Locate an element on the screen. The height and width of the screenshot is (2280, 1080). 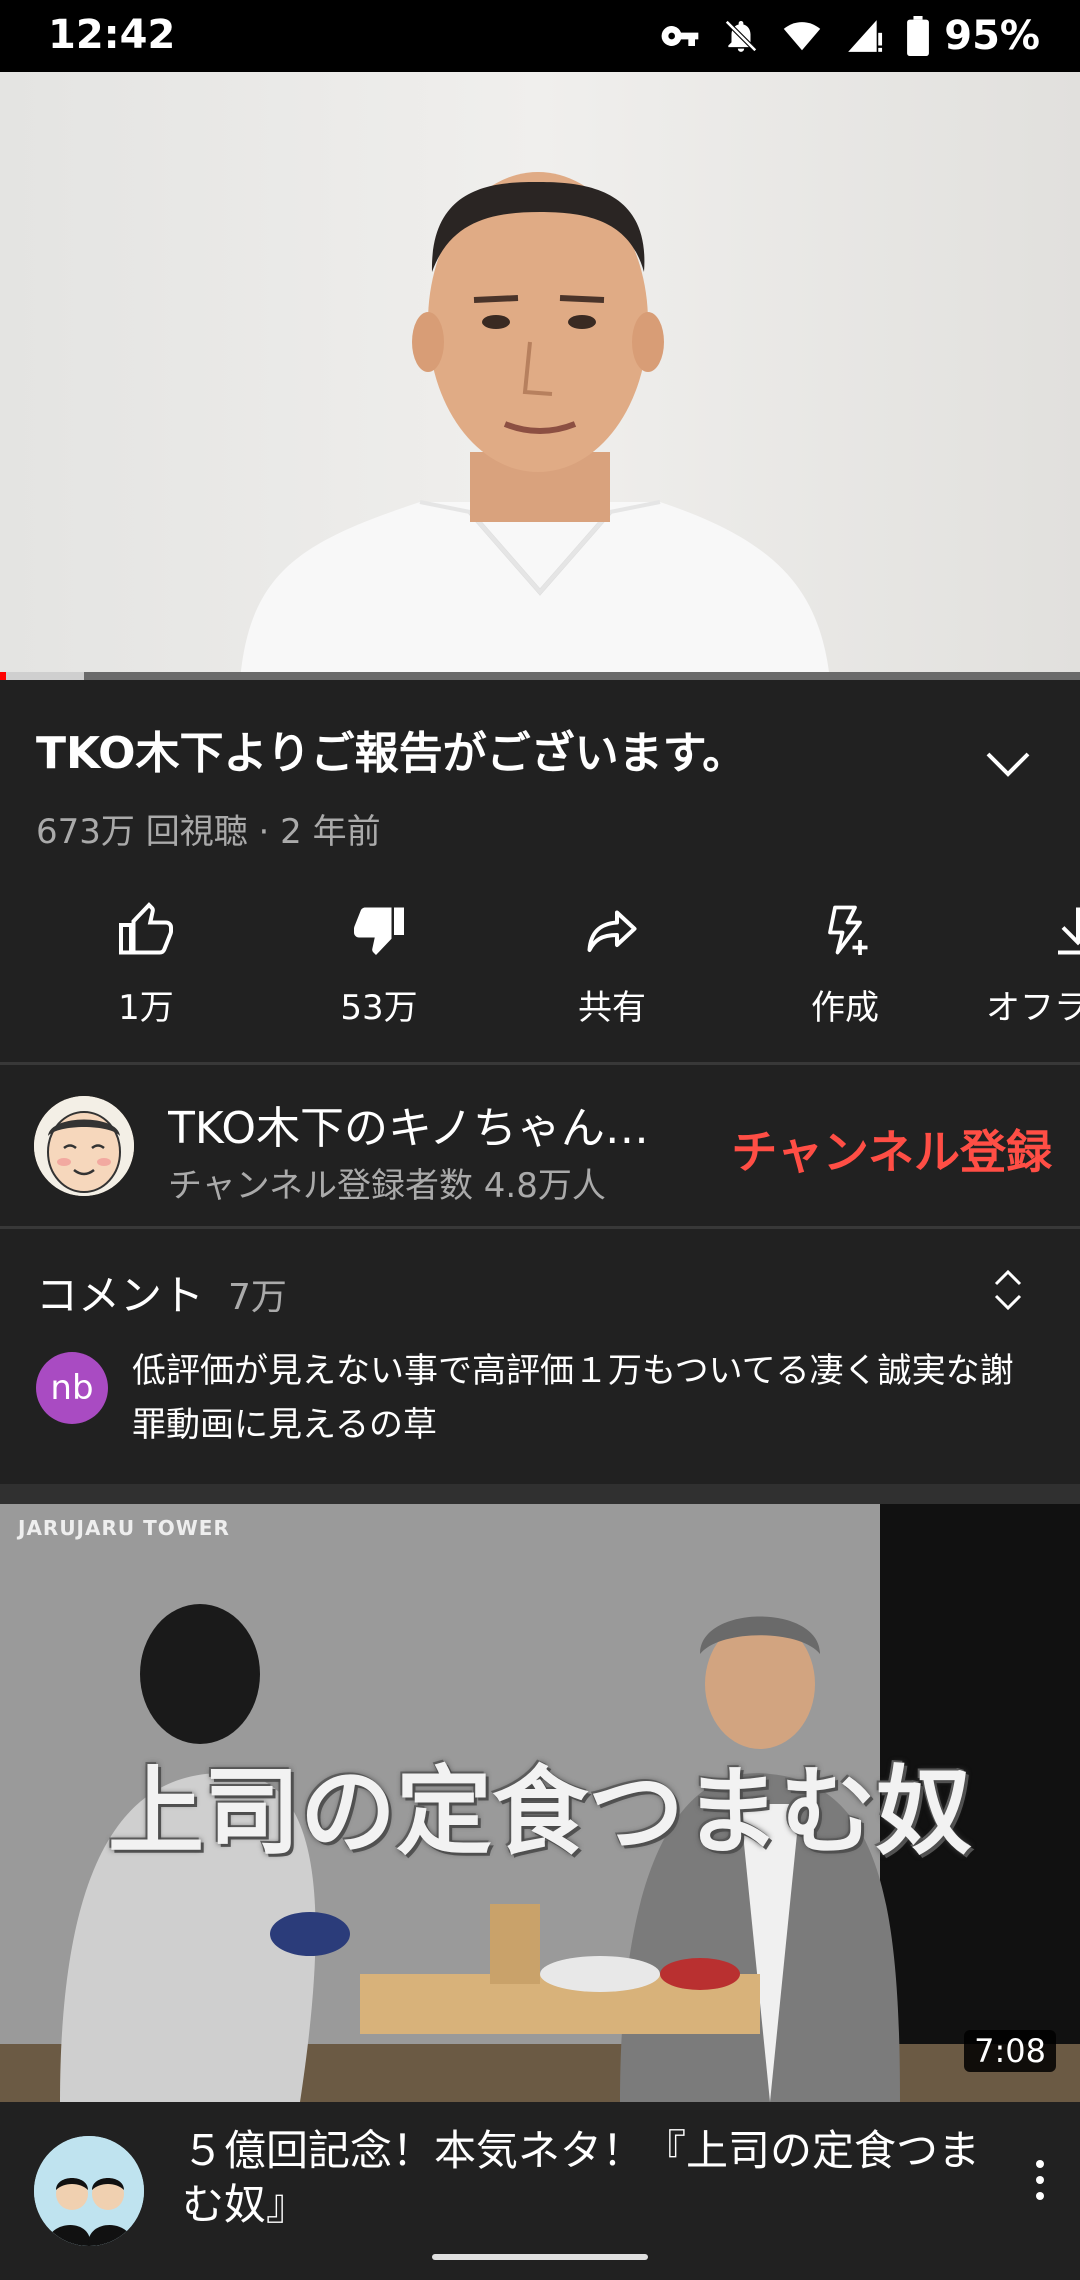
status-icons: 95% is located at coordinates (850, 36).